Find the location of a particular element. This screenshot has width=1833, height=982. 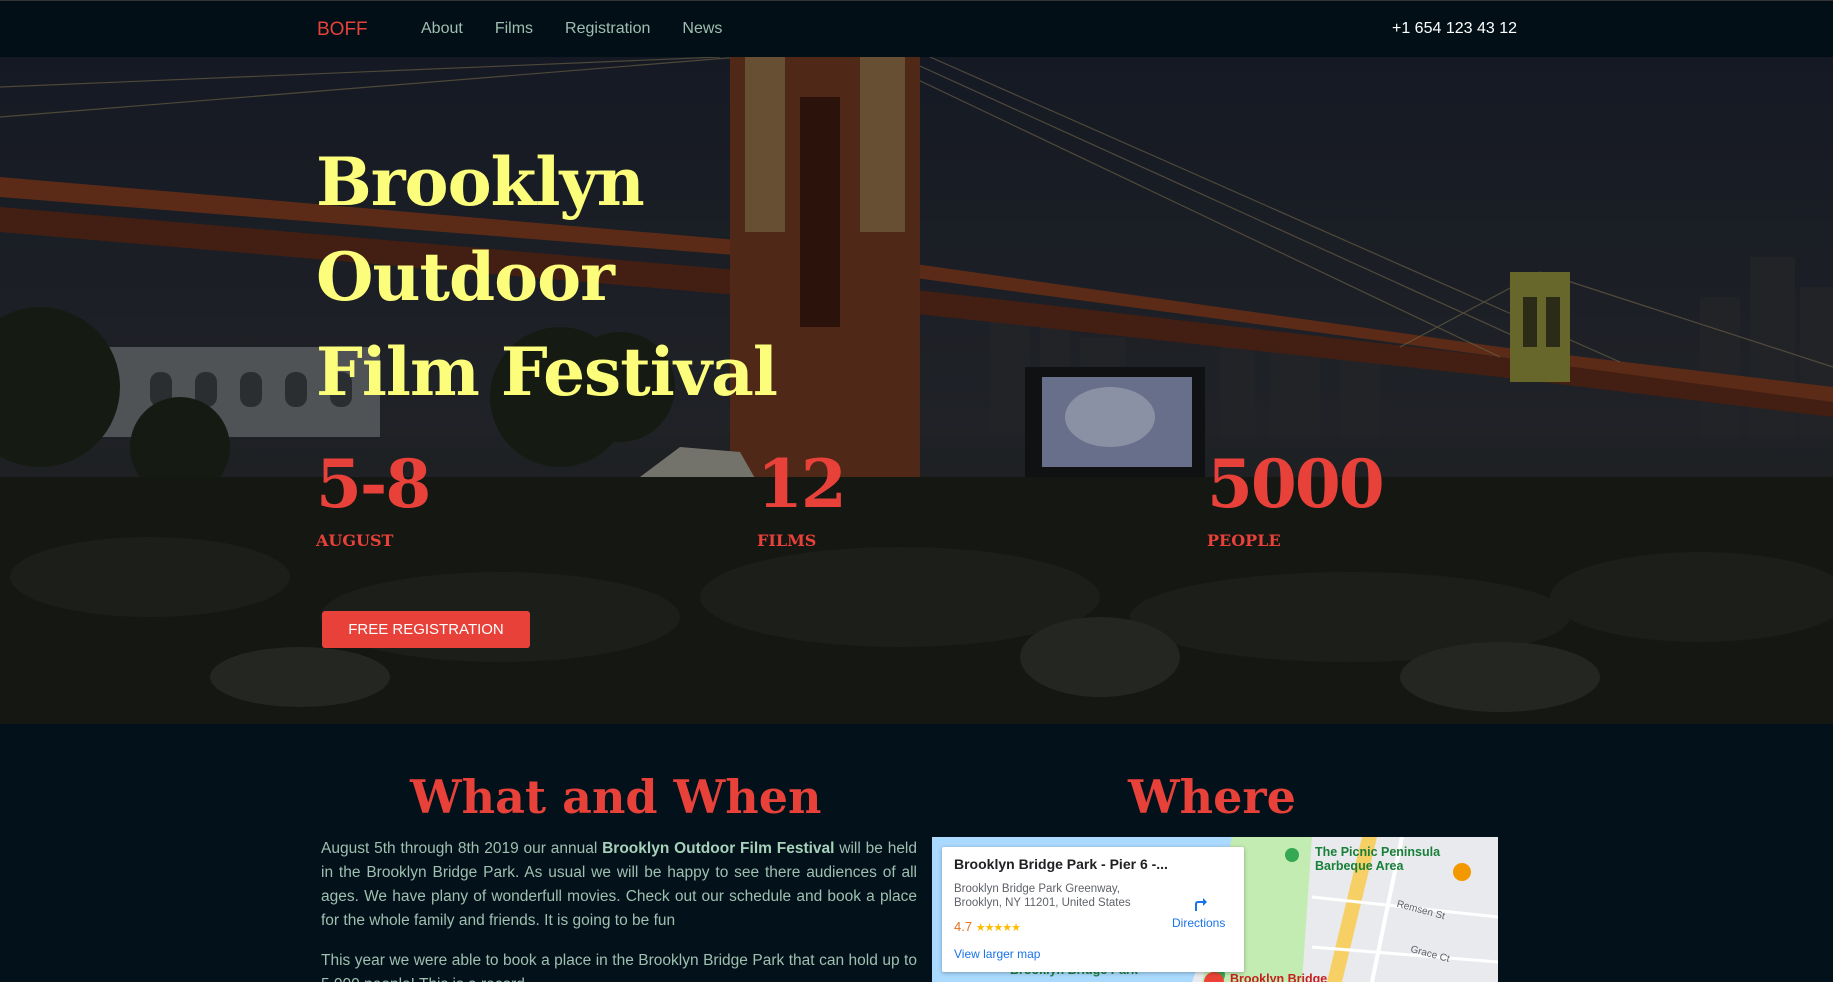

where-title: Where is located at coordinates (1212, 797).